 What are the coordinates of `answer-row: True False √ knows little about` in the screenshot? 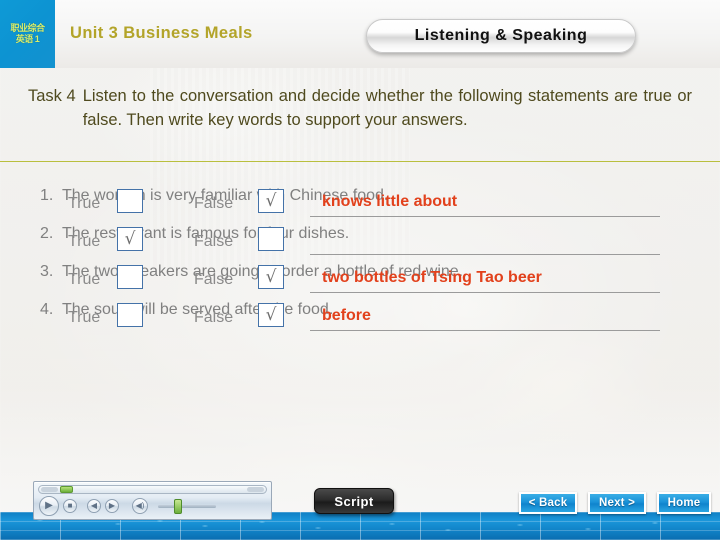 It's located at (360, 205).